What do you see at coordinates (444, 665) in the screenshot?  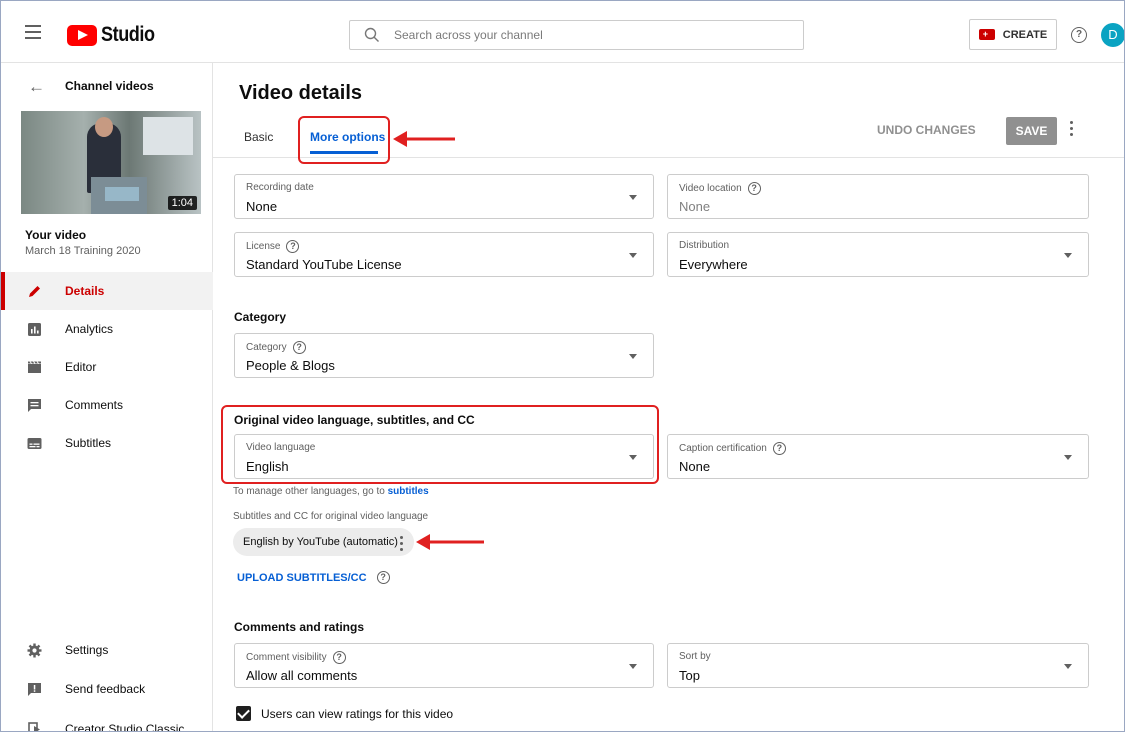 I see `comment-visibility-select: Comment visibility? Allow all comments` at bounding box center [444, 665].